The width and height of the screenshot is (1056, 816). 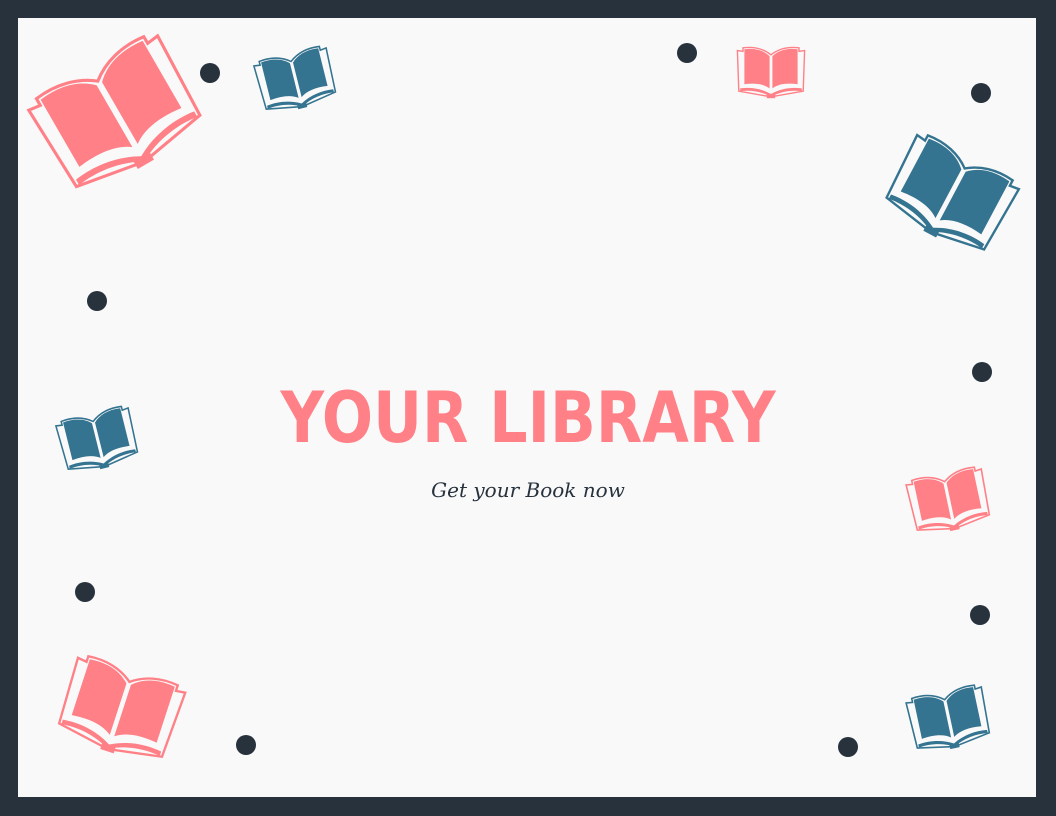 I want to click on poster-subtitle: Get your Book now, so click(x=528, y=490).